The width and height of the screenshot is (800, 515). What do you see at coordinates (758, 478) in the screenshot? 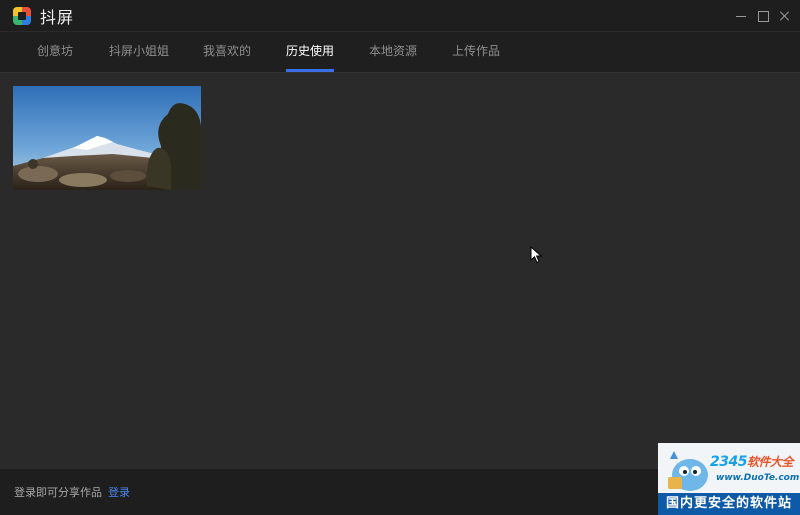
I see `watermark-url: www.DuoTe.com` at bounding box center [758, 478].